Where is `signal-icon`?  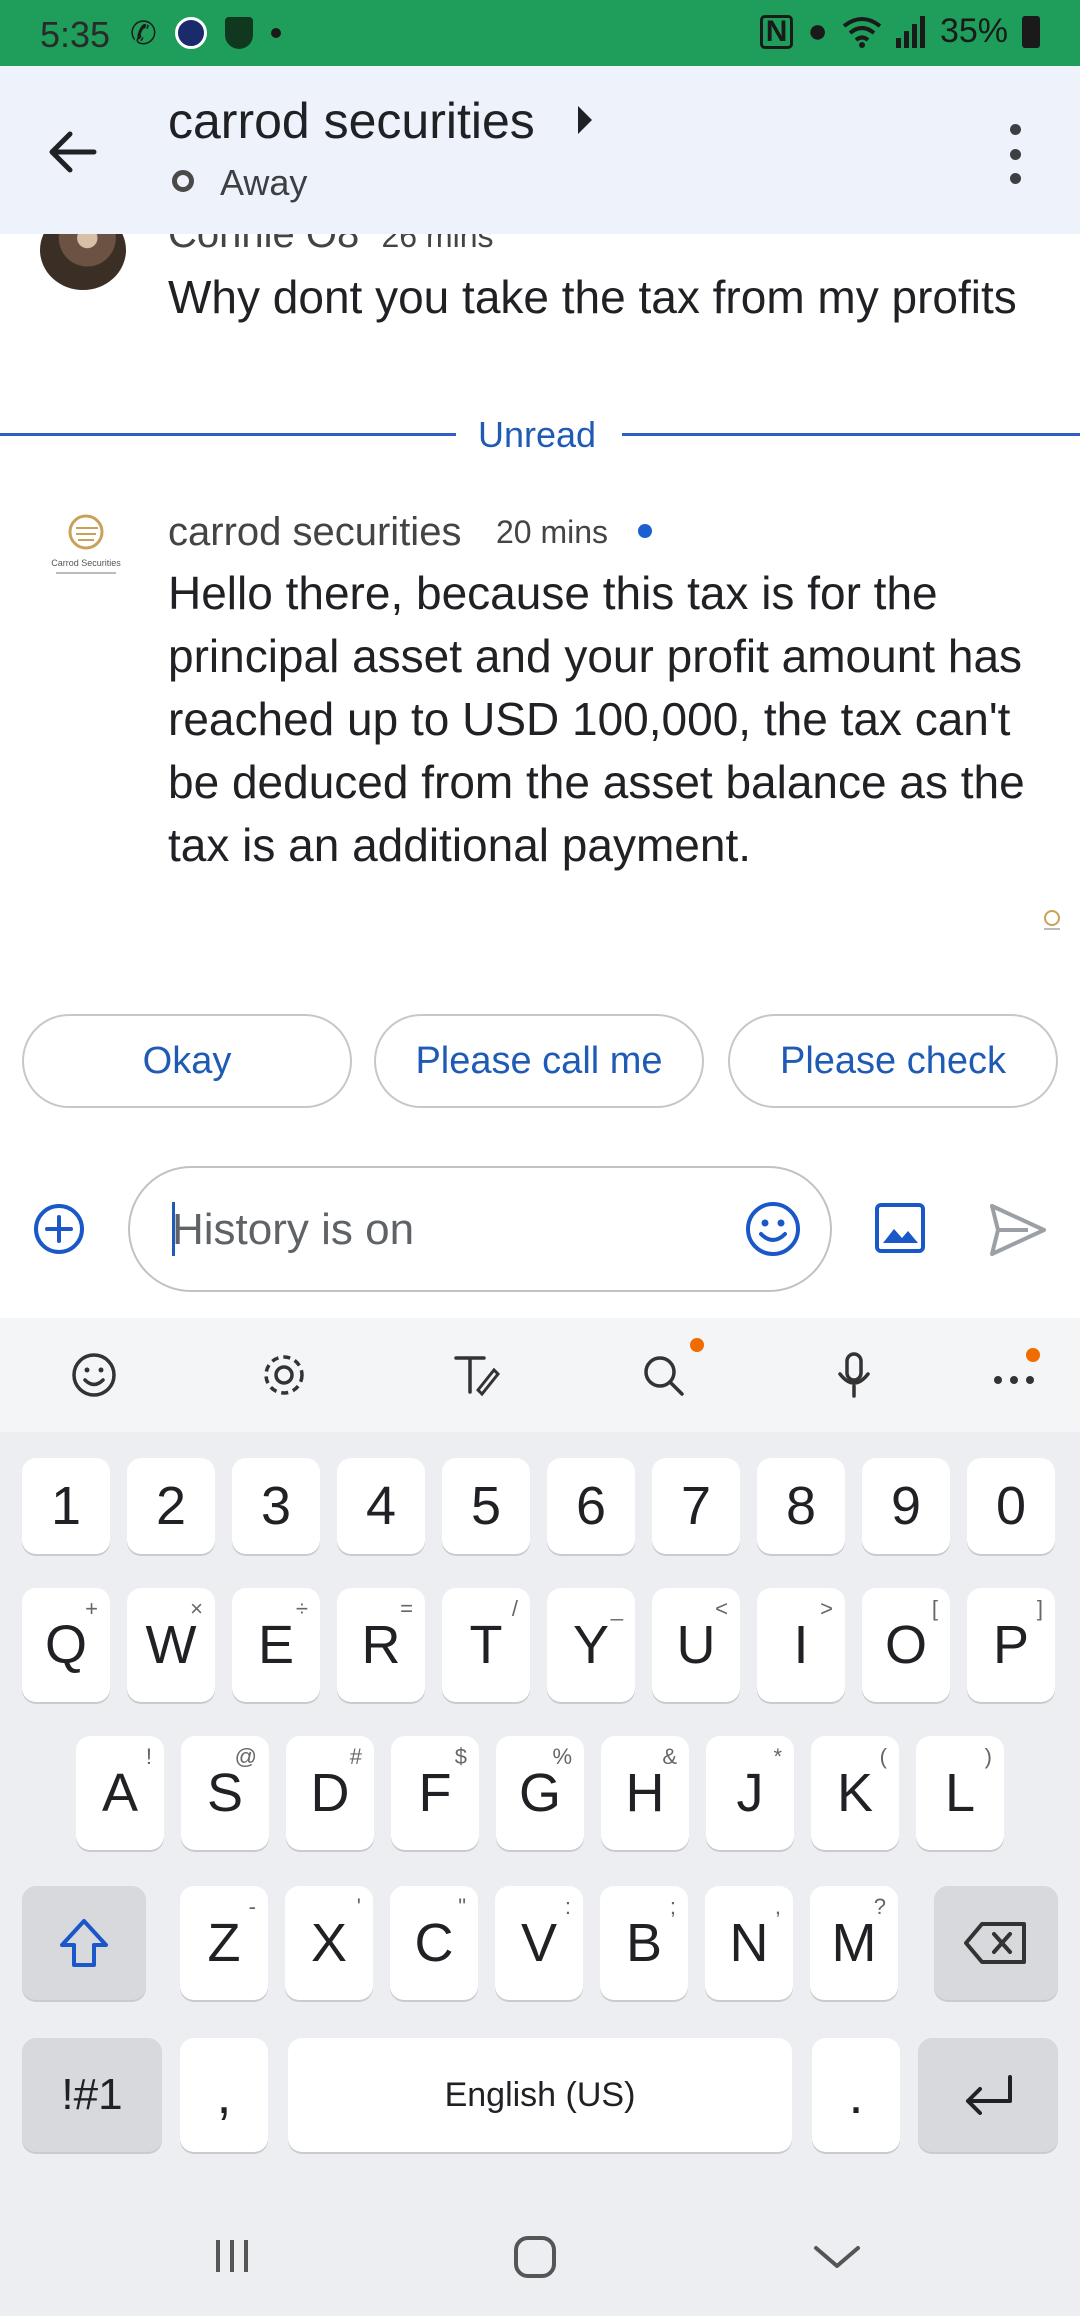 signal-icon is located at coordinates (910, 31).